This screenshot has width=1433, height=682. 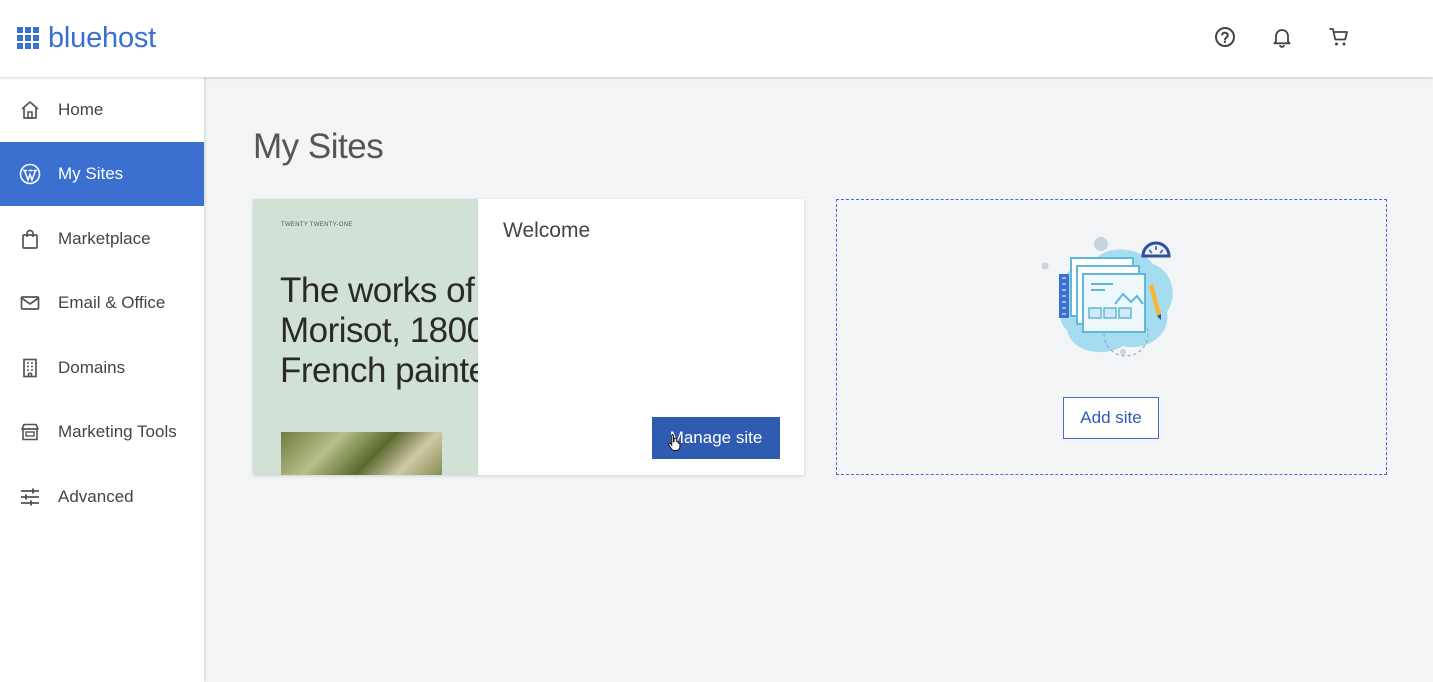 I want to click on sidebar-item-label: Marketplace, so click(x=104, y=238).